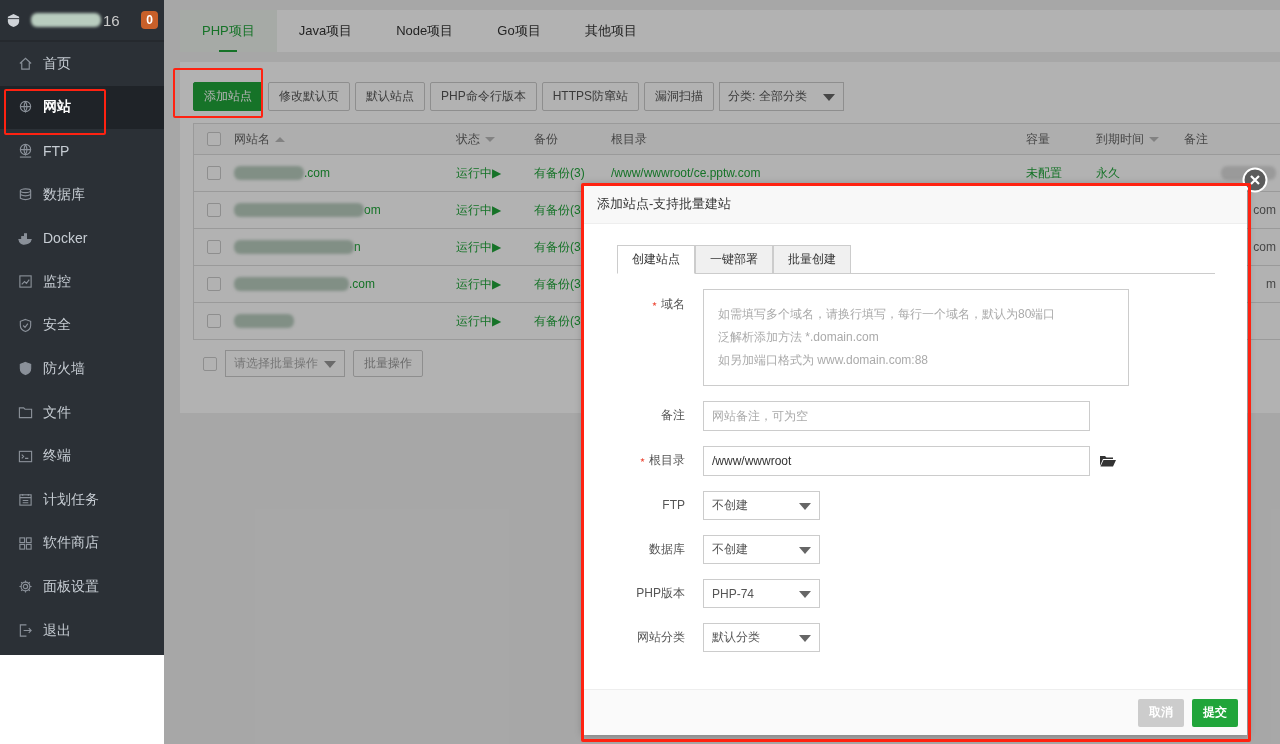 This screenshot has width=1280, height=744. Describe the element at coordinates (1232, 139) in the screenshot. I see `column-header: 备注` at that location.